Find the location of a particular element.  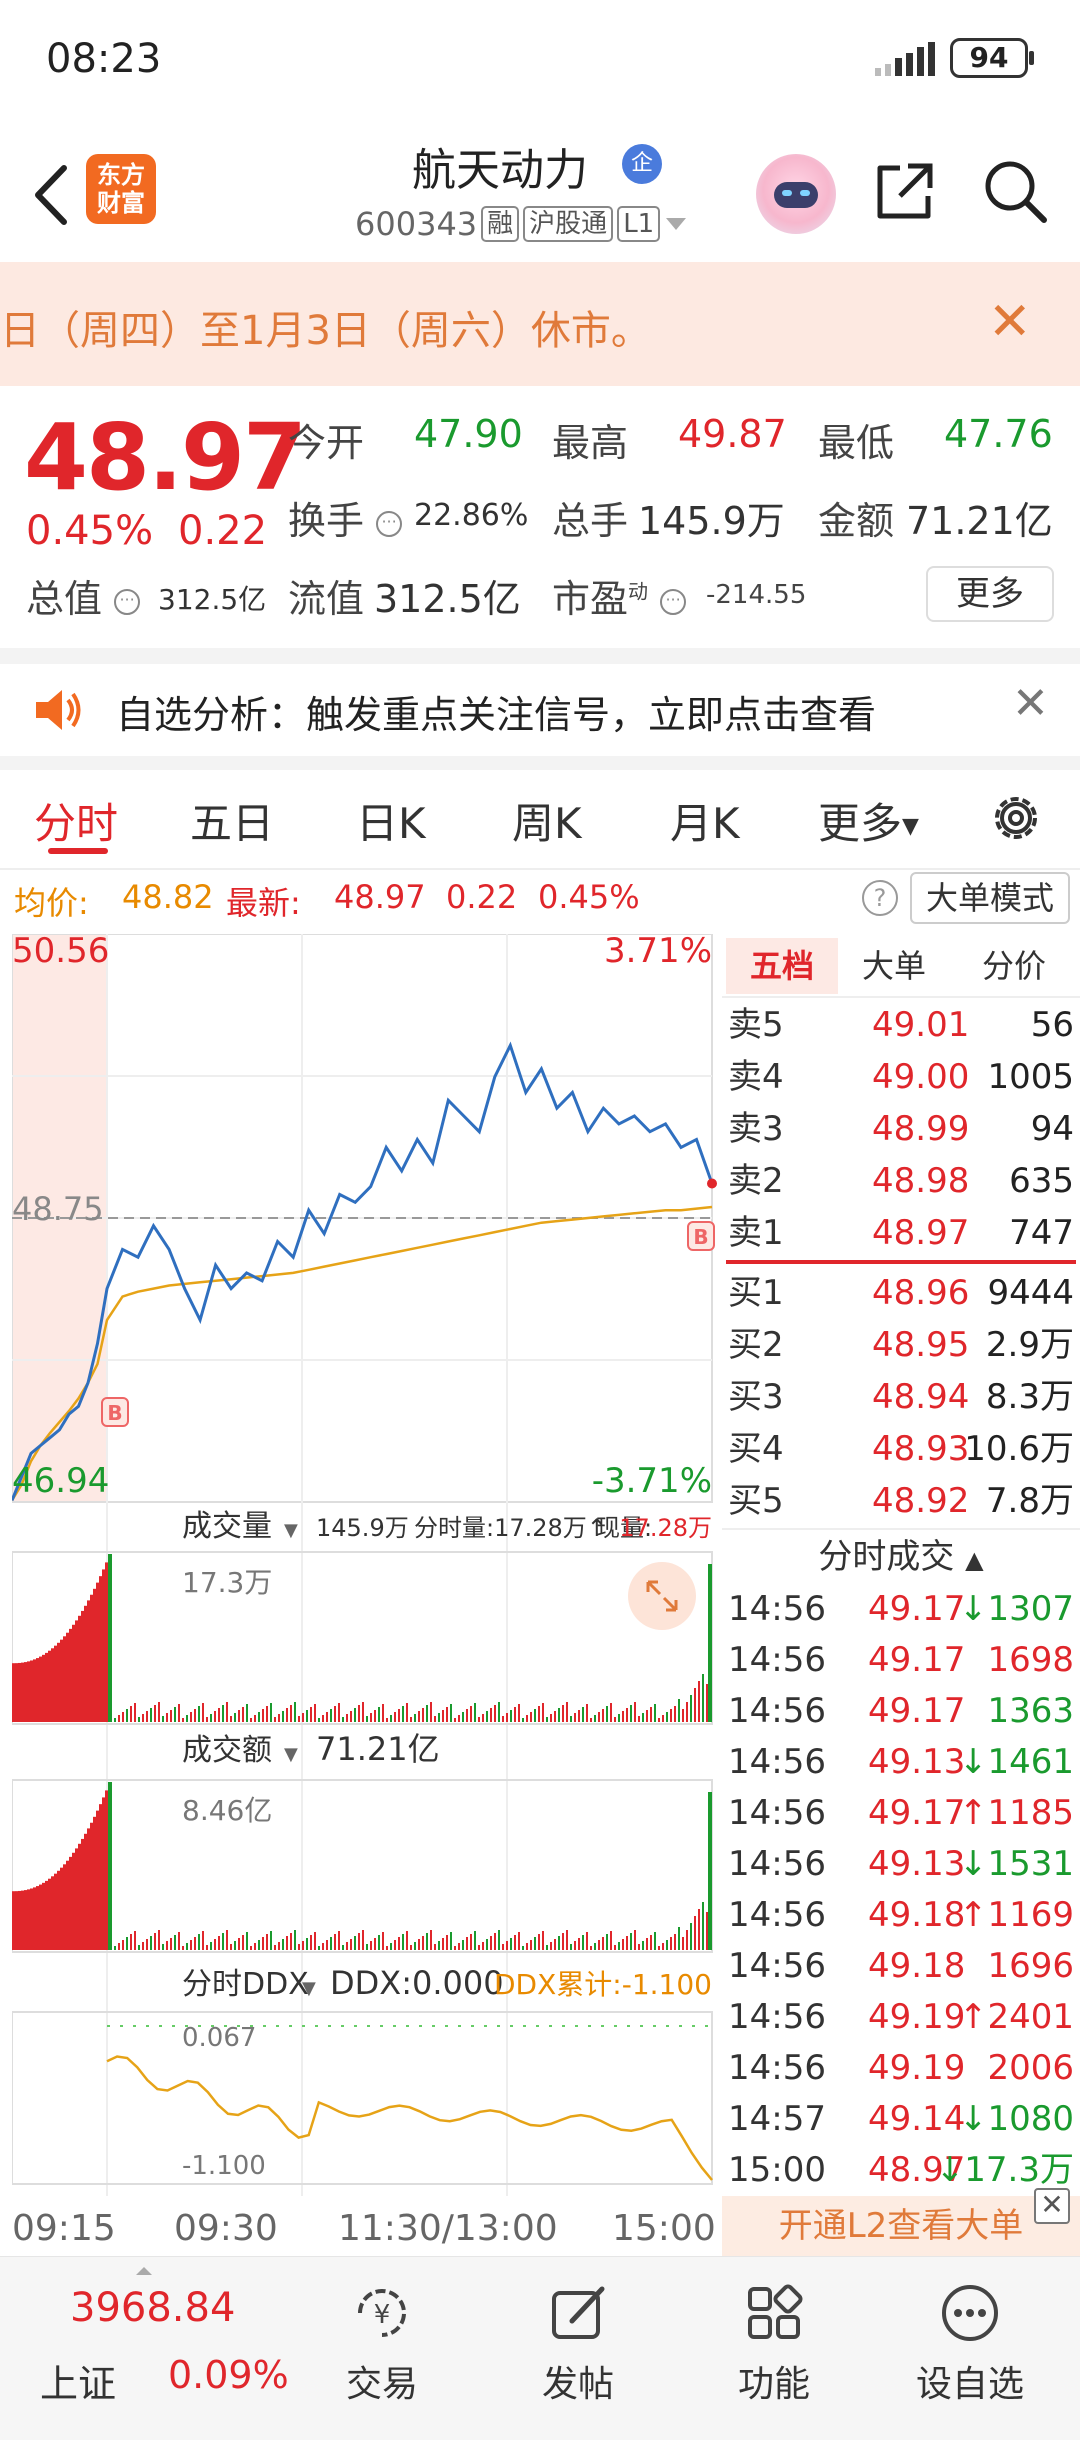

tab-big-orders: 大单 is located at coordinates (894, 966).